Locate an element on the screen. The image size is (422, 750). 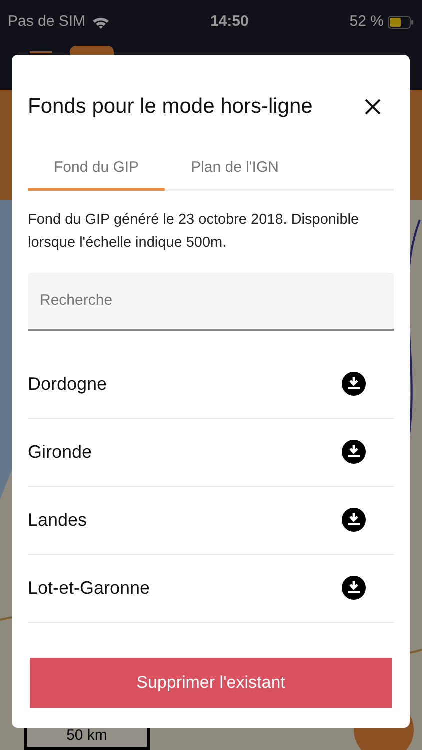
battery-percent: 52 % is located at coordinates (367, 22).